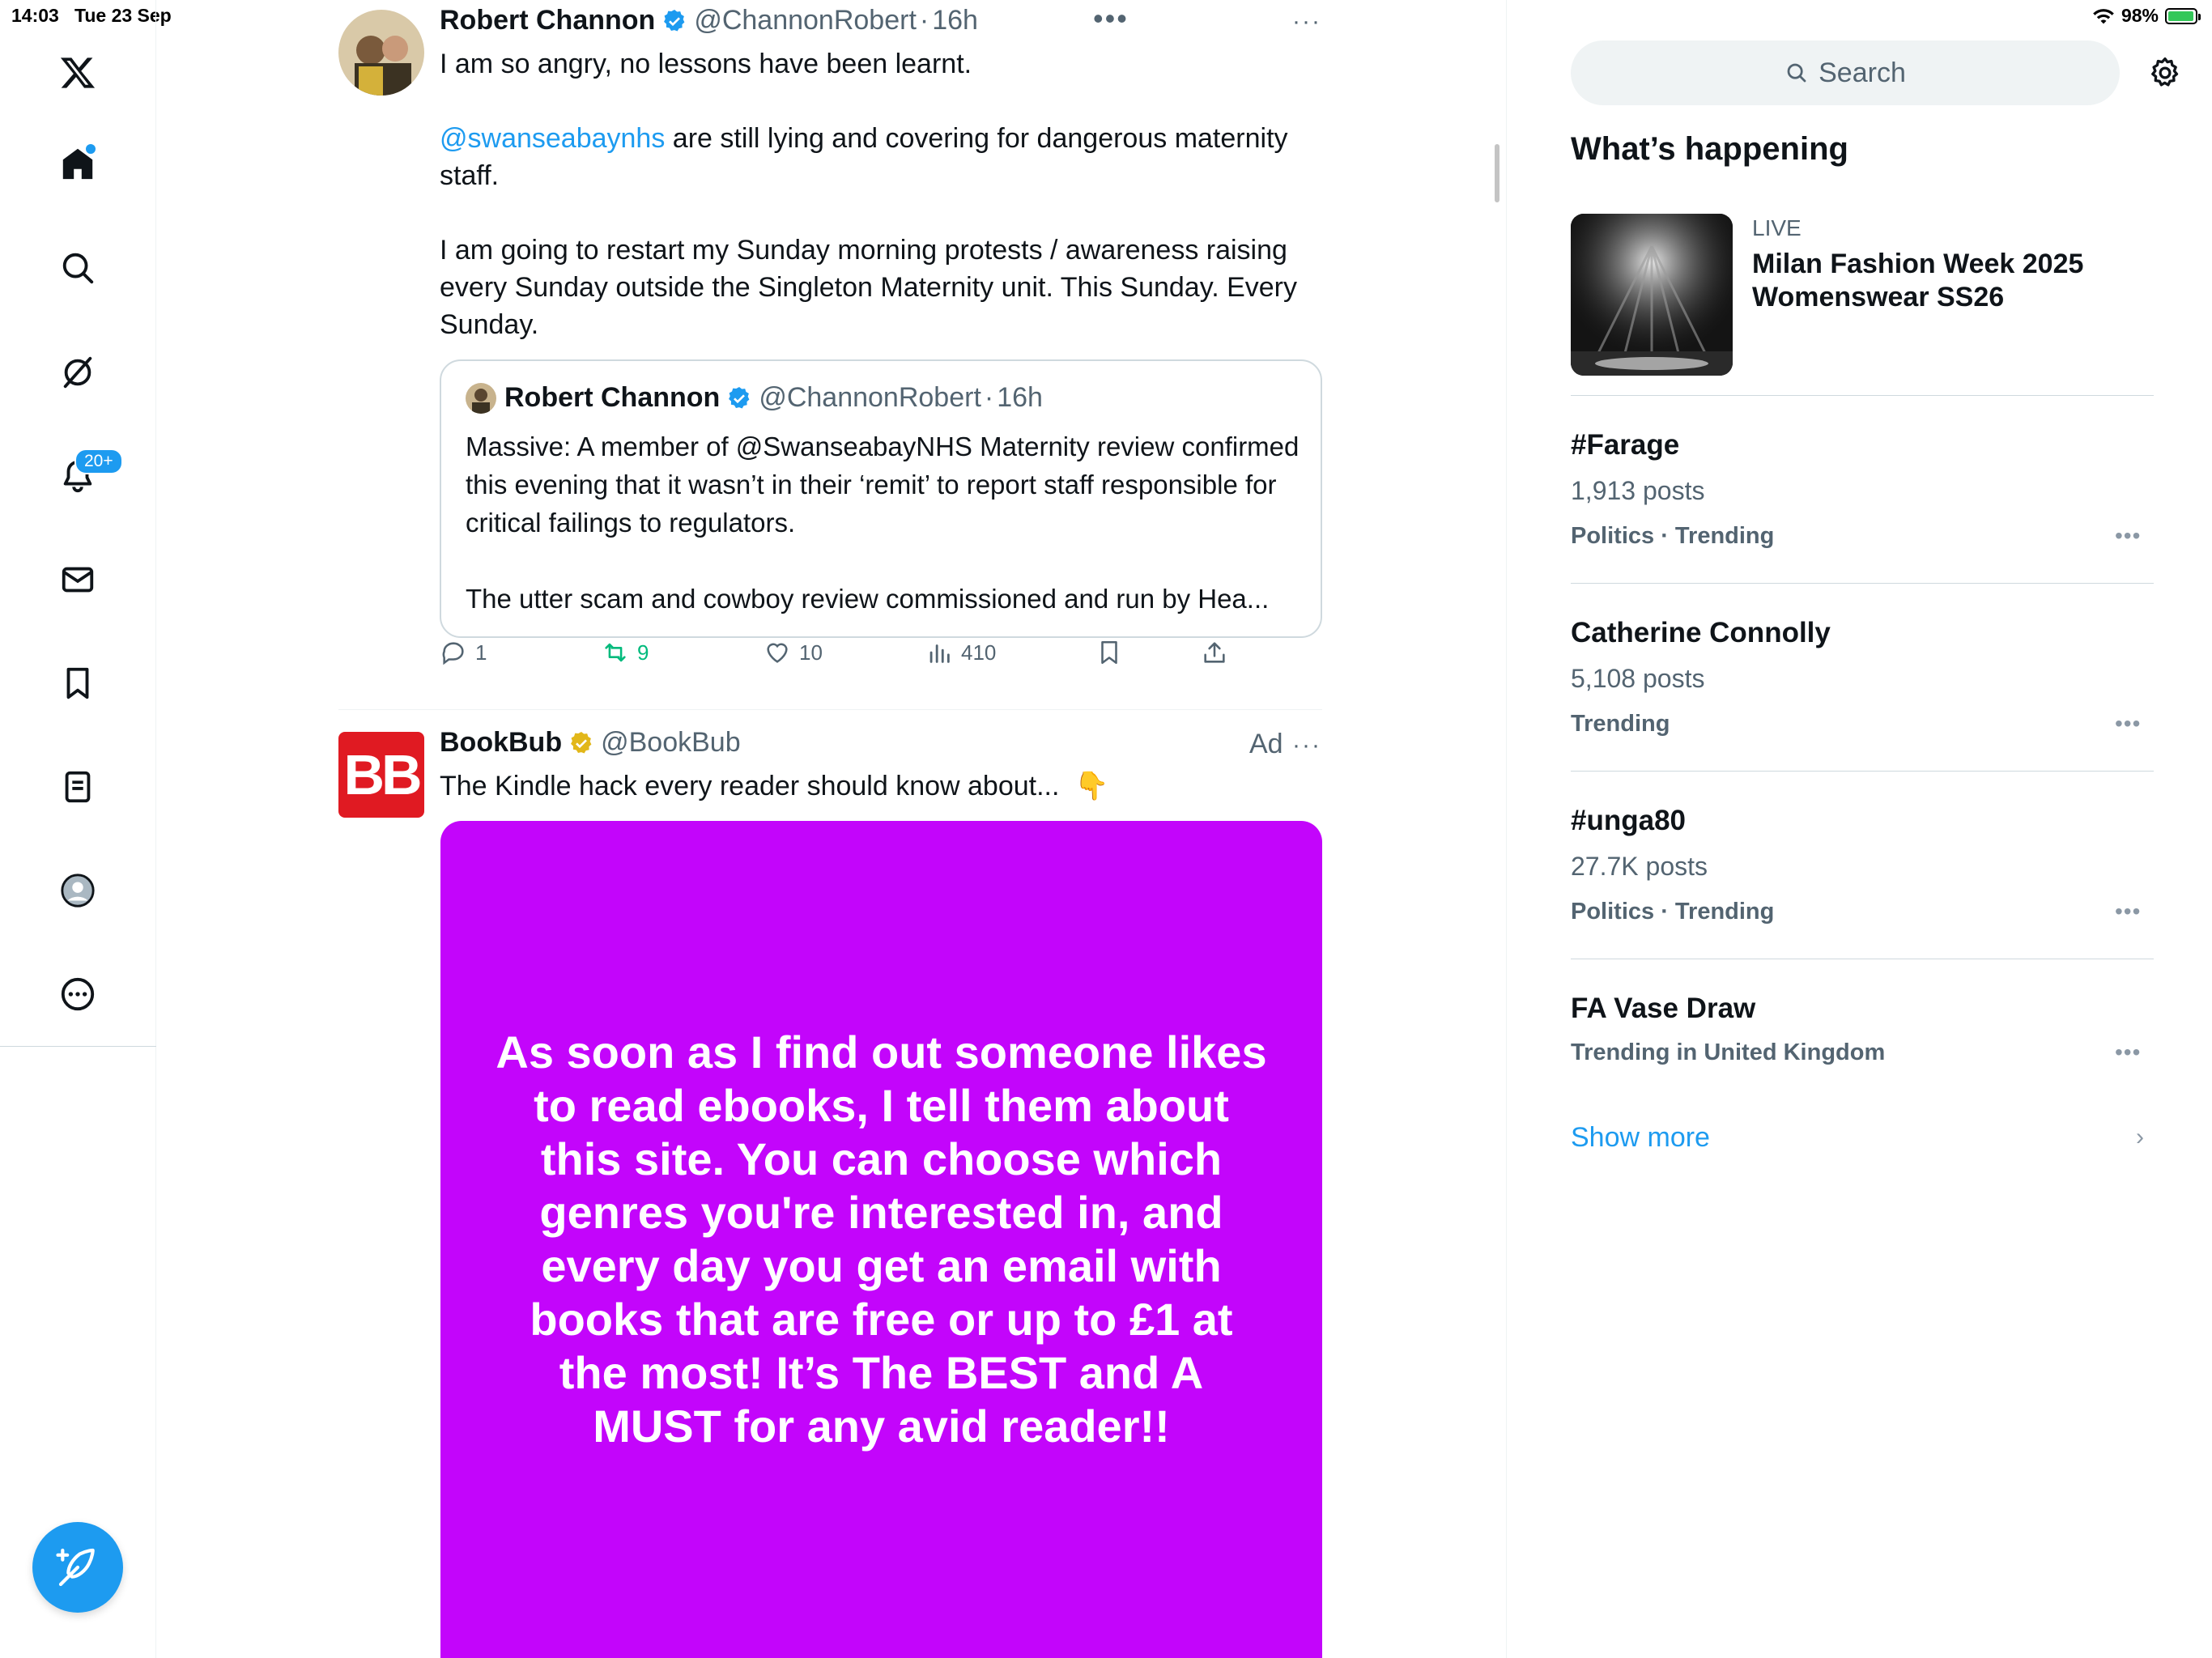 The width and height of the screenshot is (2212, 1658). What do you see at coordinates (612, 397) in the screenshot?
I see `quote-author-name: Robert Channon` at bounding box center [612, 397].